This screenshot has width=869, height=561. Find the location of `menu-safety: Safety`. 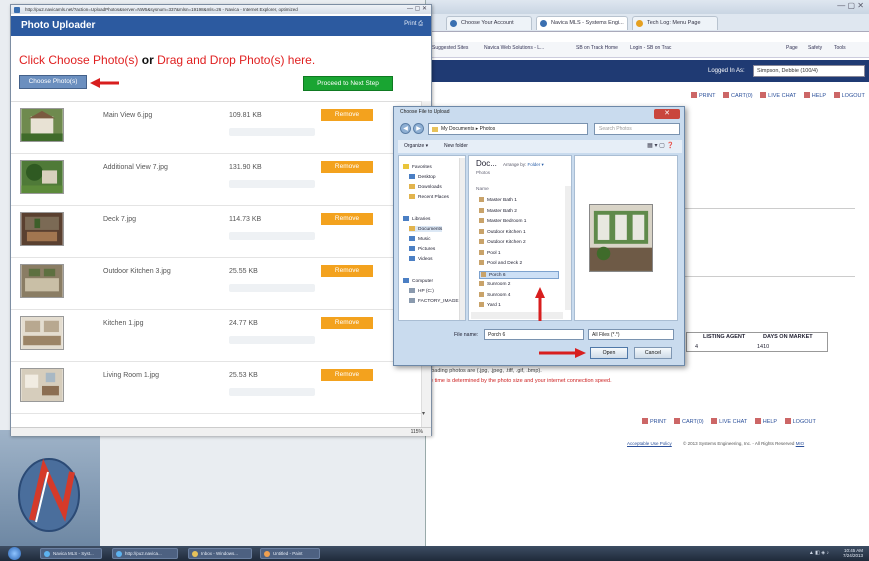

menu-safety: Safety is located at coordinates (815, 48).